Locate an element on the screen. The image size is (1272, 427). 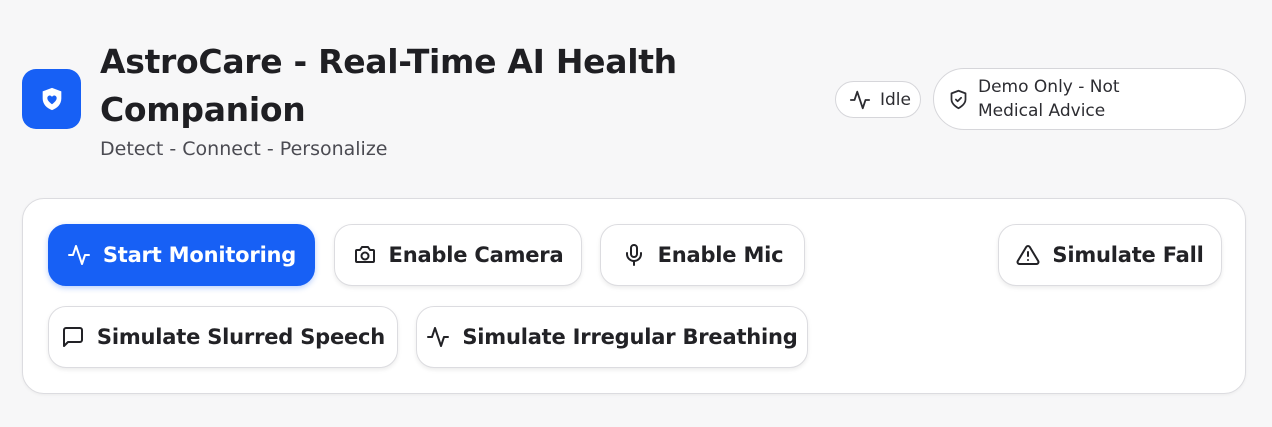
enable-mic-label: Enable Mic is located at coordinates (720, 255).